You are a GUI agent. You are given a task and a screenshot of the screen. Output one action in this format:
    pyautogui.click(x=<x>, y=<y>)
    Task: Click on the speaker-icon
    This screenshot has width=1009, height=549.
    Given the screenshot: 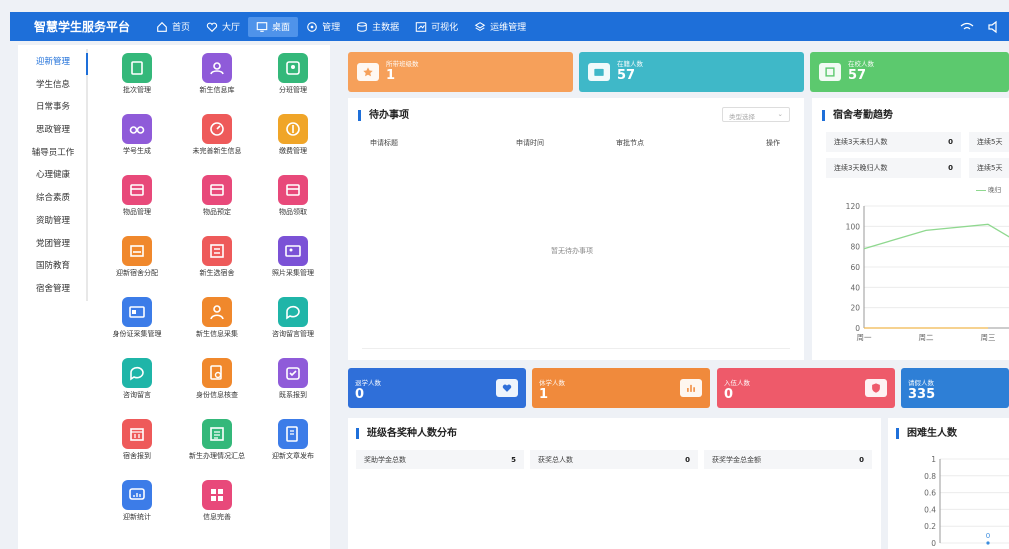 What is the action you would take?
    pyautogui.click(x=995, y=27)
    